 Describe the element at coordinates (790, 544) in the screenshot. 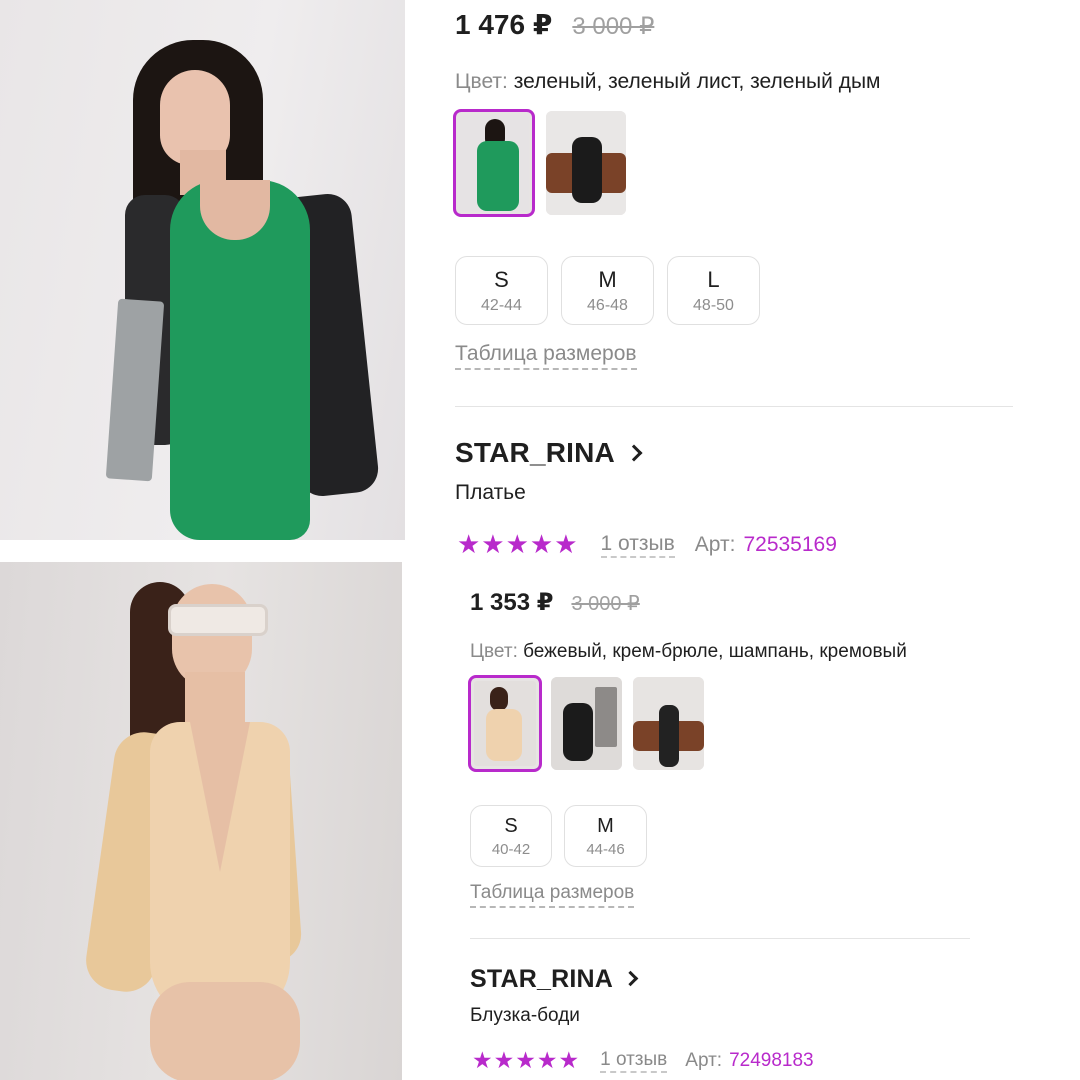

I see `article-number: 72535169` at that location.